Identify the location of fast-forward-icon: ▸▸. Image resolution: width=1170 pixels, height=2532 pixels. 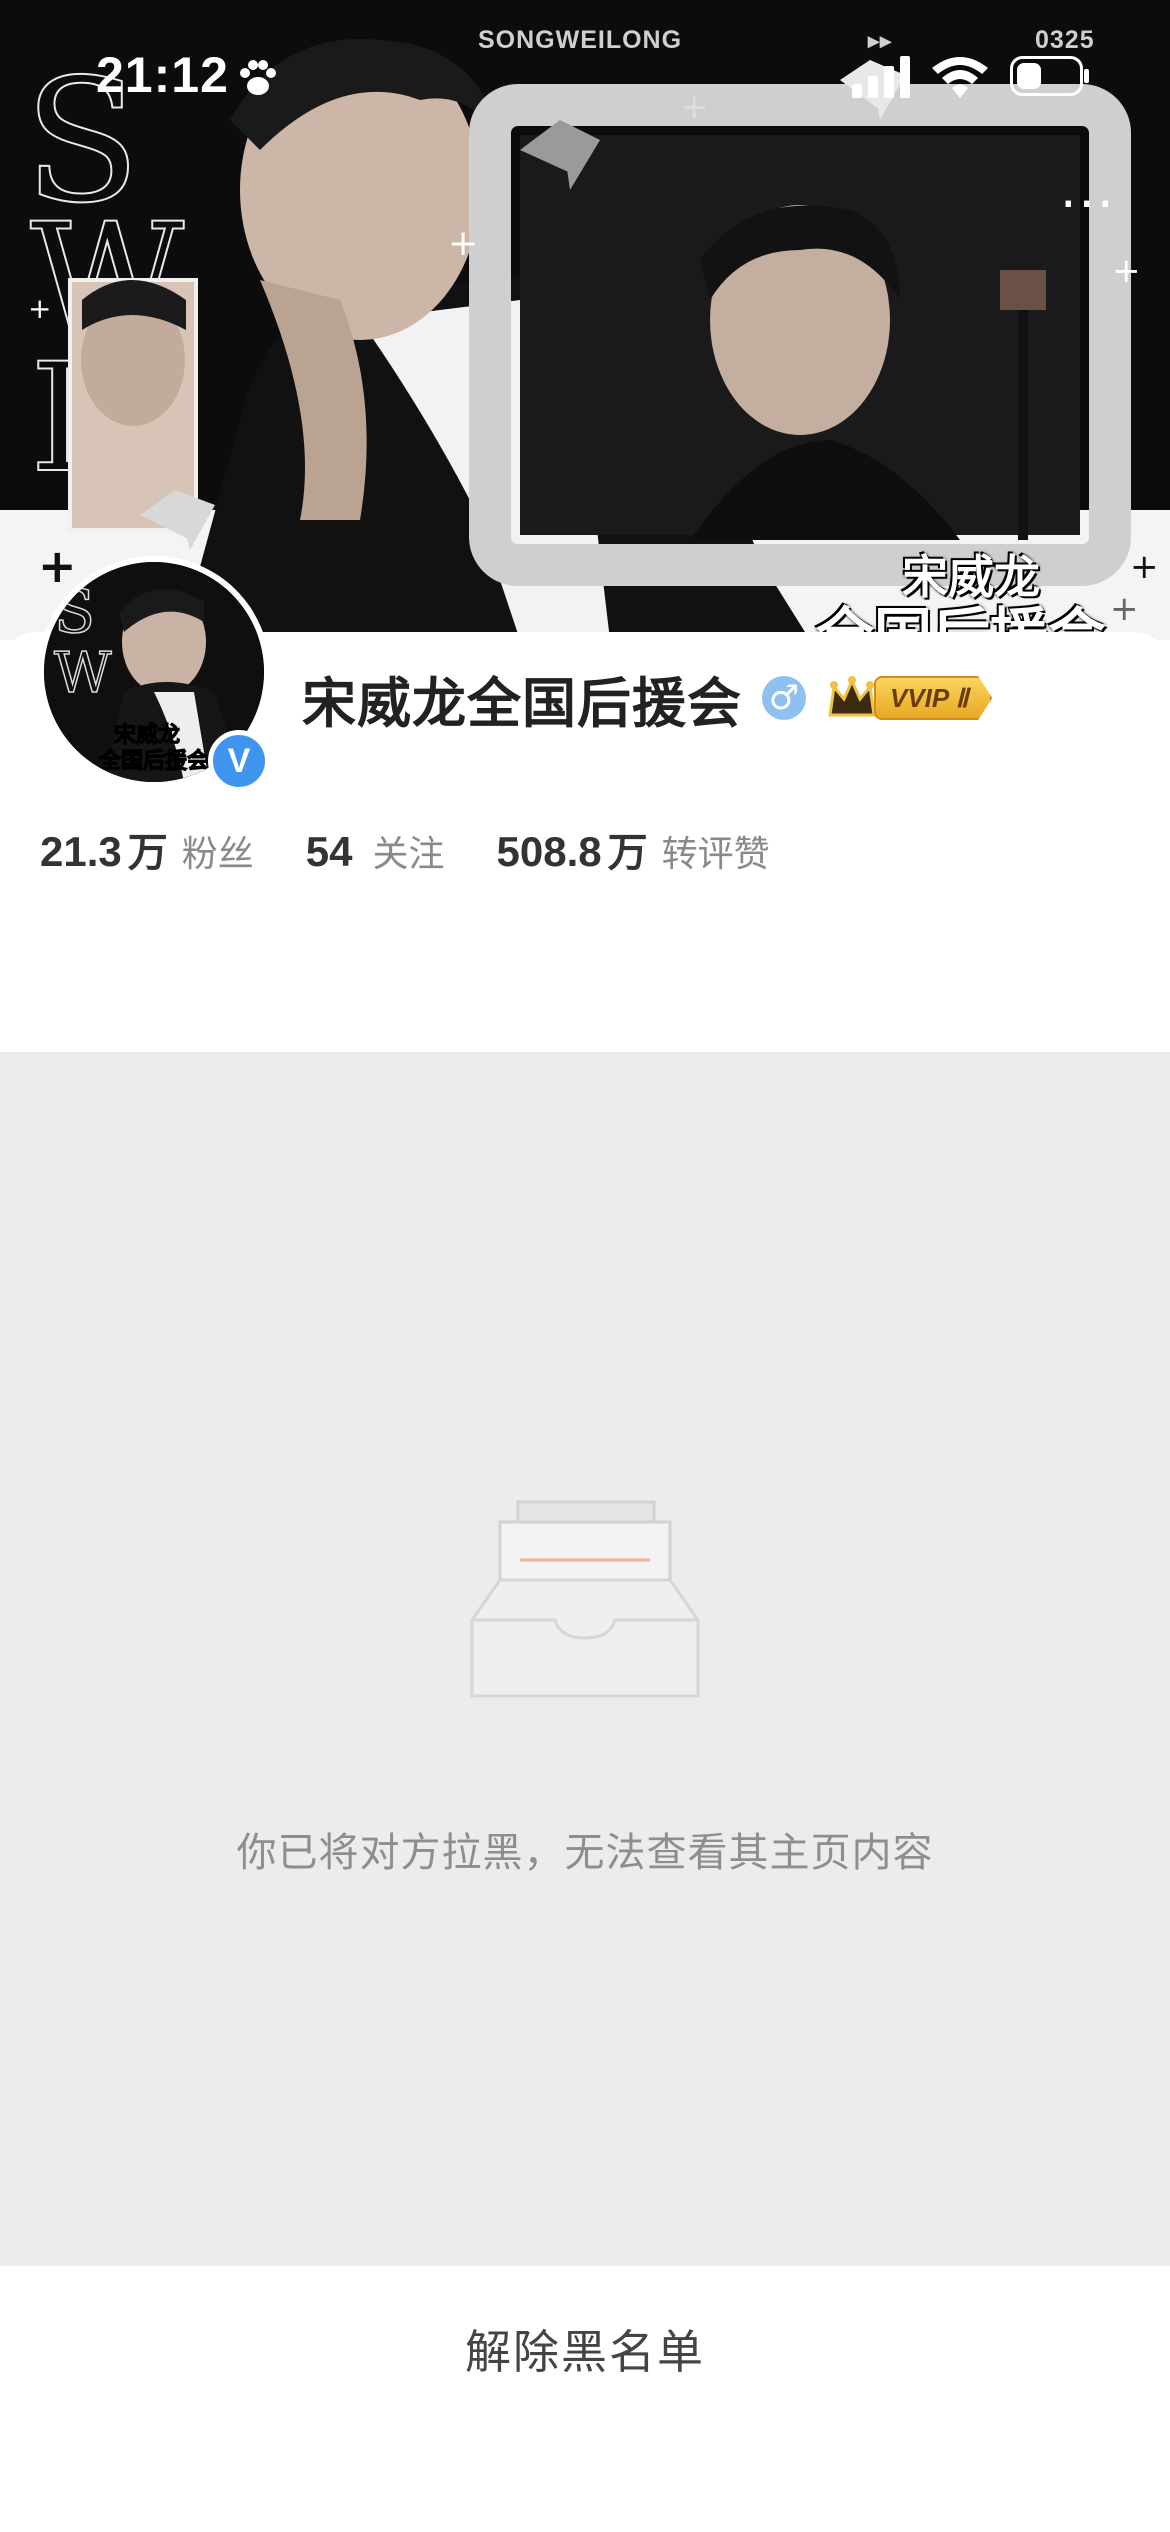
(880, 40).